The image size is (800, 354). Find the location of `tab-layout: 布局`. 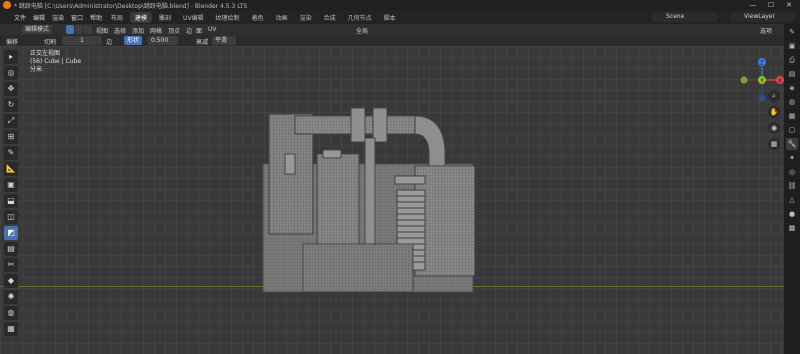

tab-layout: 布局 is located at coordinates (117, 17).